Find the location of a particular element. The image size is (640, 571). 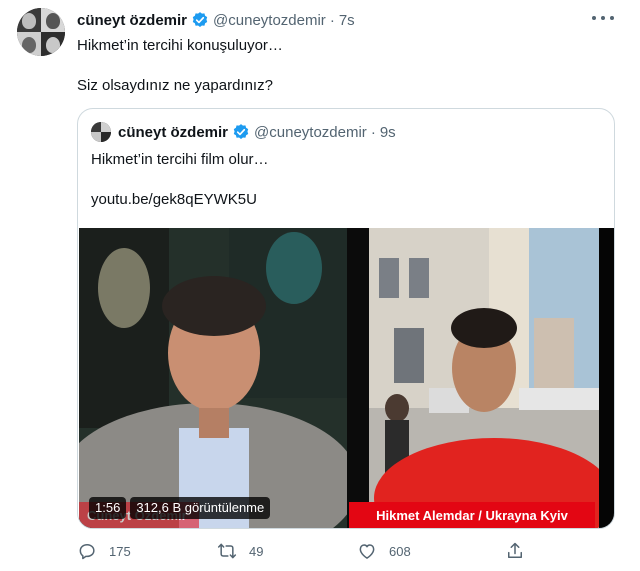

quoted-avatar is located at coordinates (101, 132).